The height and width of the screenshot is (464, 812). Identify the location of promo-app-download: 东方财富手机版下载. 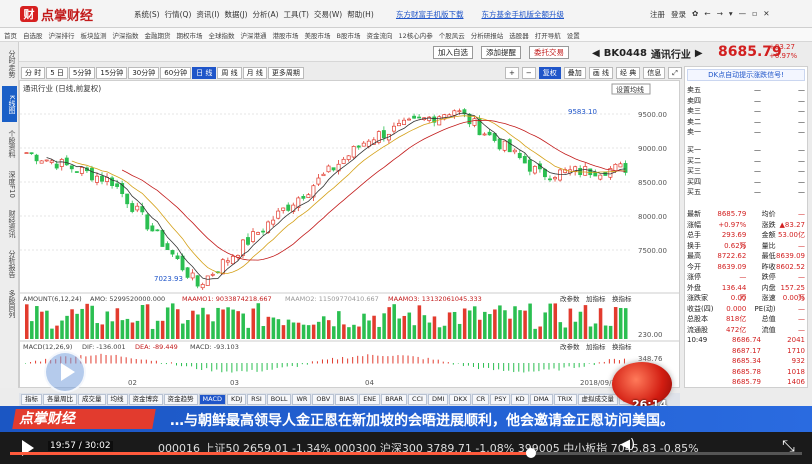
(430, 14).